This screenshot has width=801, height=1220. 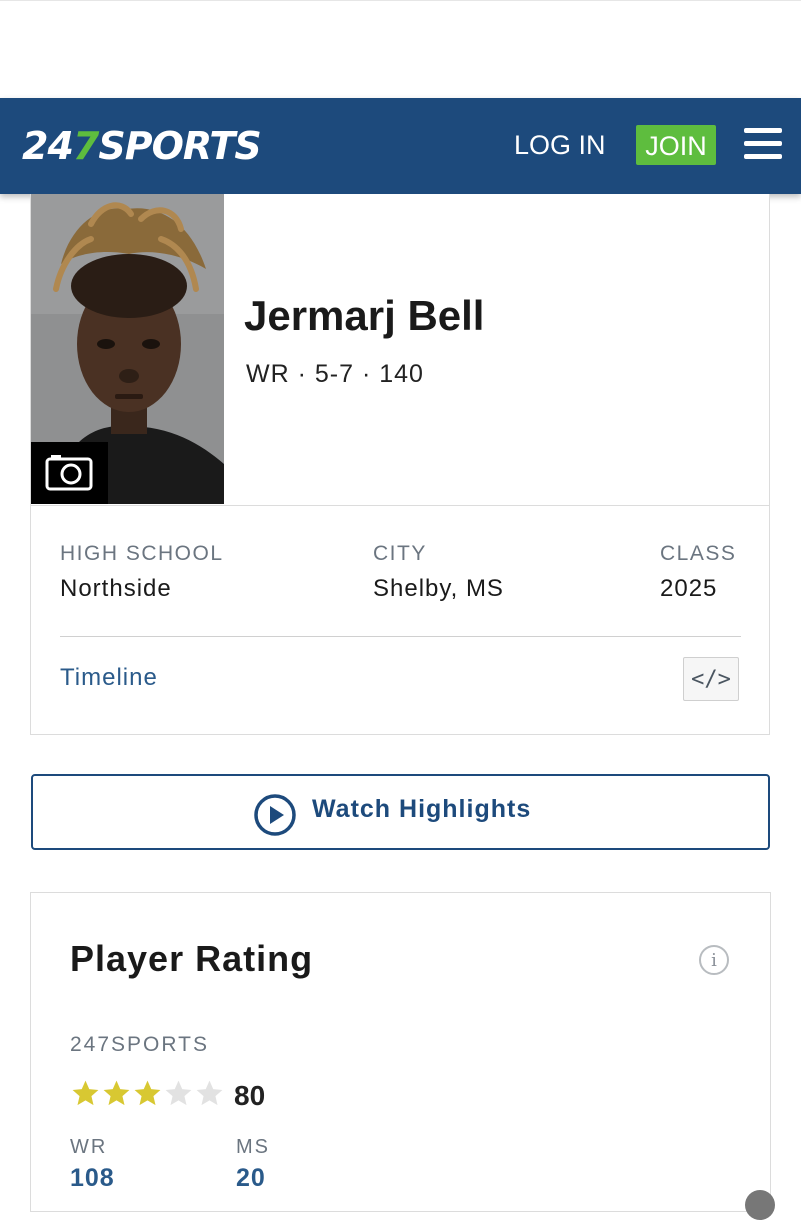 I want to click on status-area, so click(x=400, y=49).